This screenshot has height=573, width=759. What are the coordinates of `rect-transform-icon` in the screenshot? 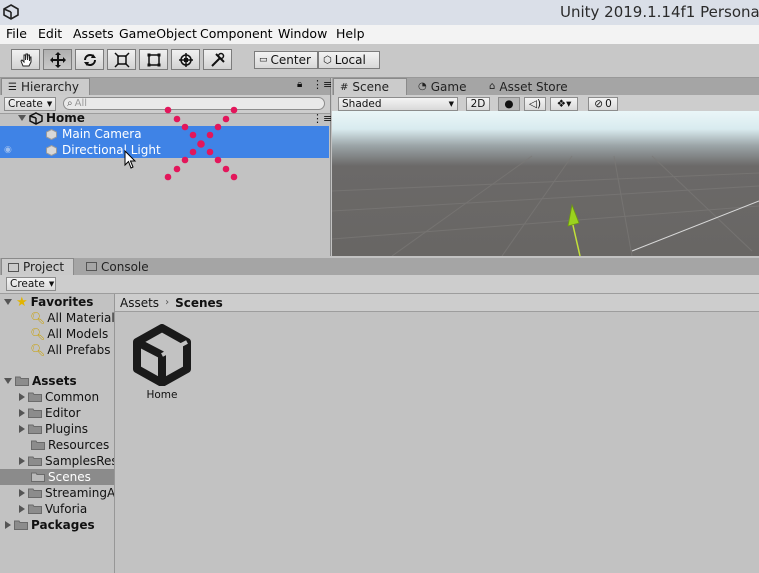 It's located at (153, 59).